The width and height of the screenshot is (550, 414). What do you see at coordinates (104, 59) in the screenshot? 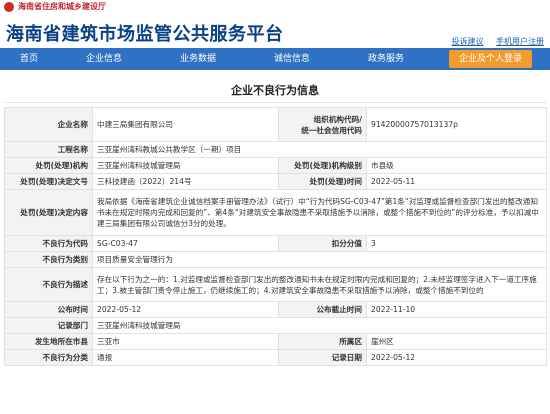
I see `nav-enterprise: 企业信息` at bounding box center [104, 59].